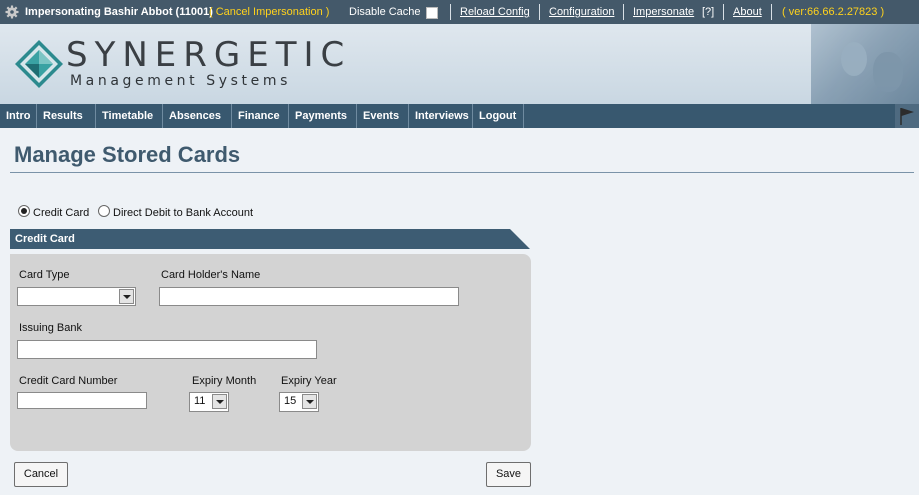 Image resolution: width=919 pixels, height=495 pixels. What do you see at coordinates (50, 328) in the screenshot?
I see `issuing-bank-label: Issuing Bank` at bounding box center [50, 328].